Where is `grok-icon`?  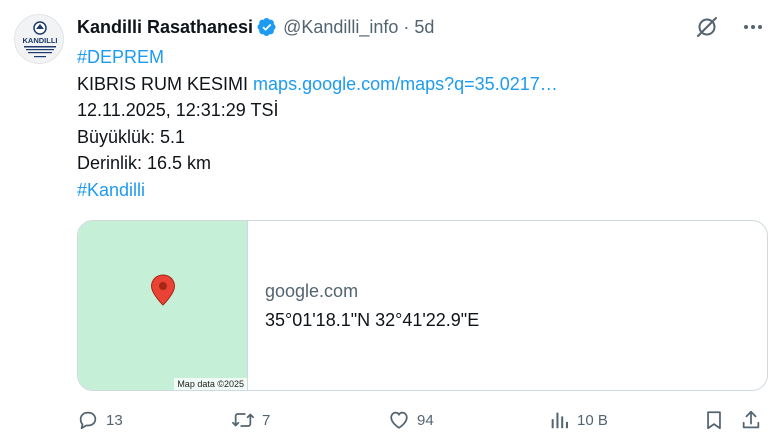
grok-icon is located at coordinates (707, 27).